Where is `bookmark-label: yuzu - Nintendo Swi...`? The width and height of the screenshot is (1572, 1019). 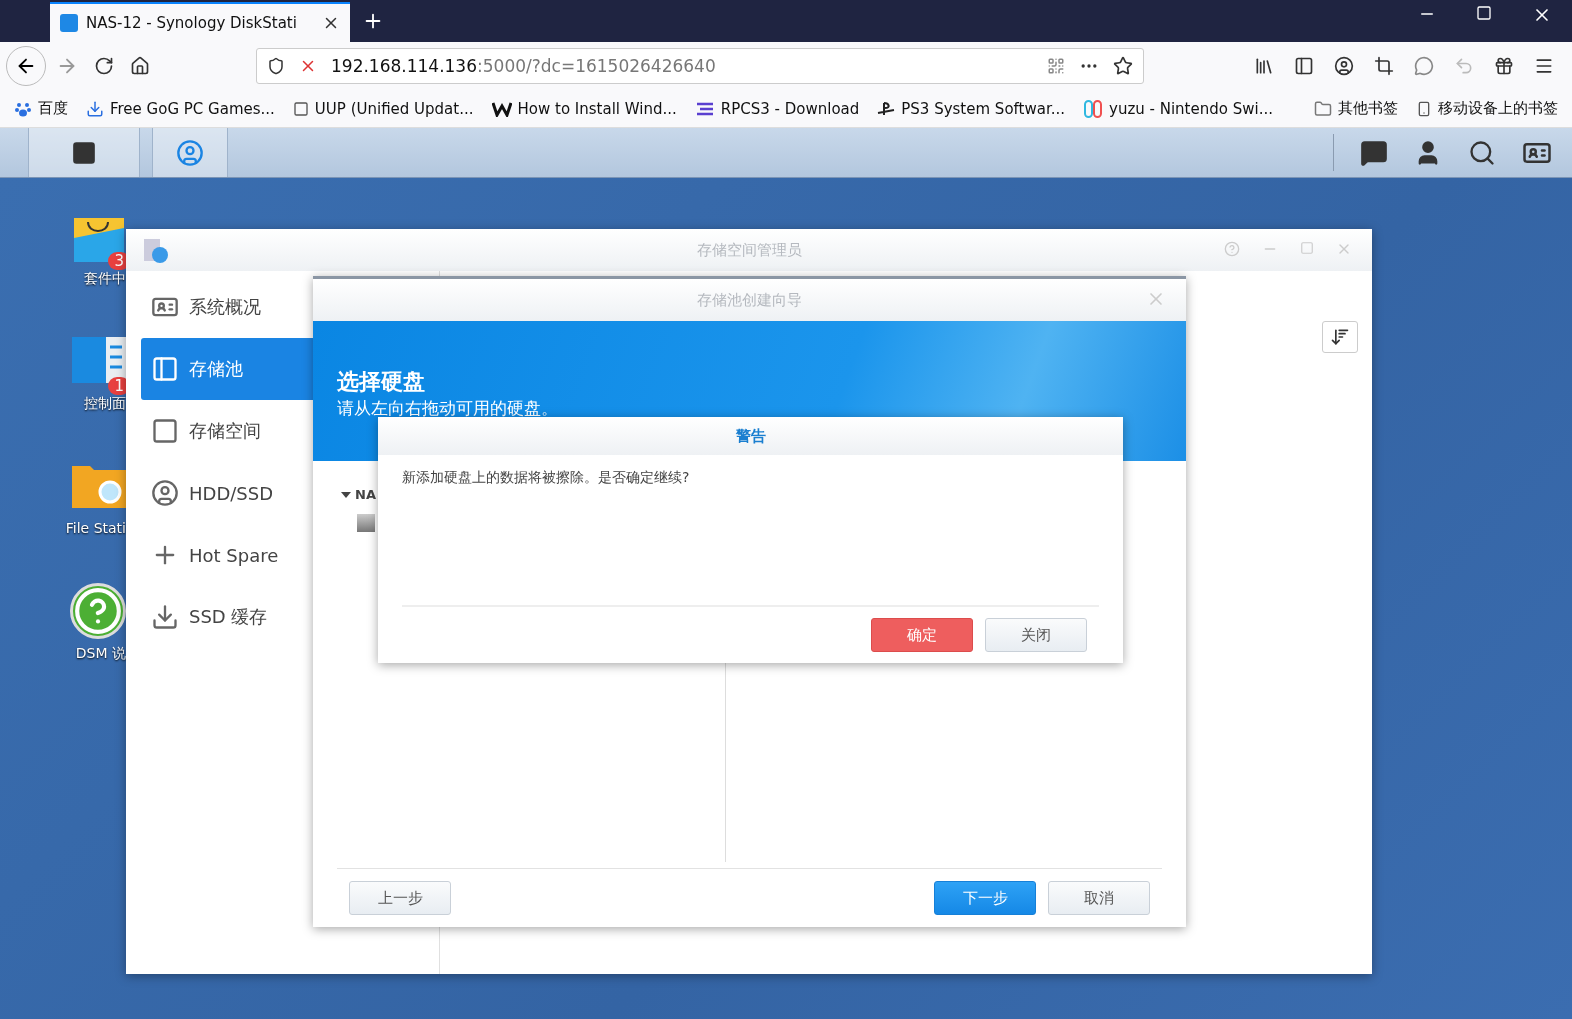
bookmark-label: yuzu - Nintendo Swi... is located at coordinates (1191, 108).